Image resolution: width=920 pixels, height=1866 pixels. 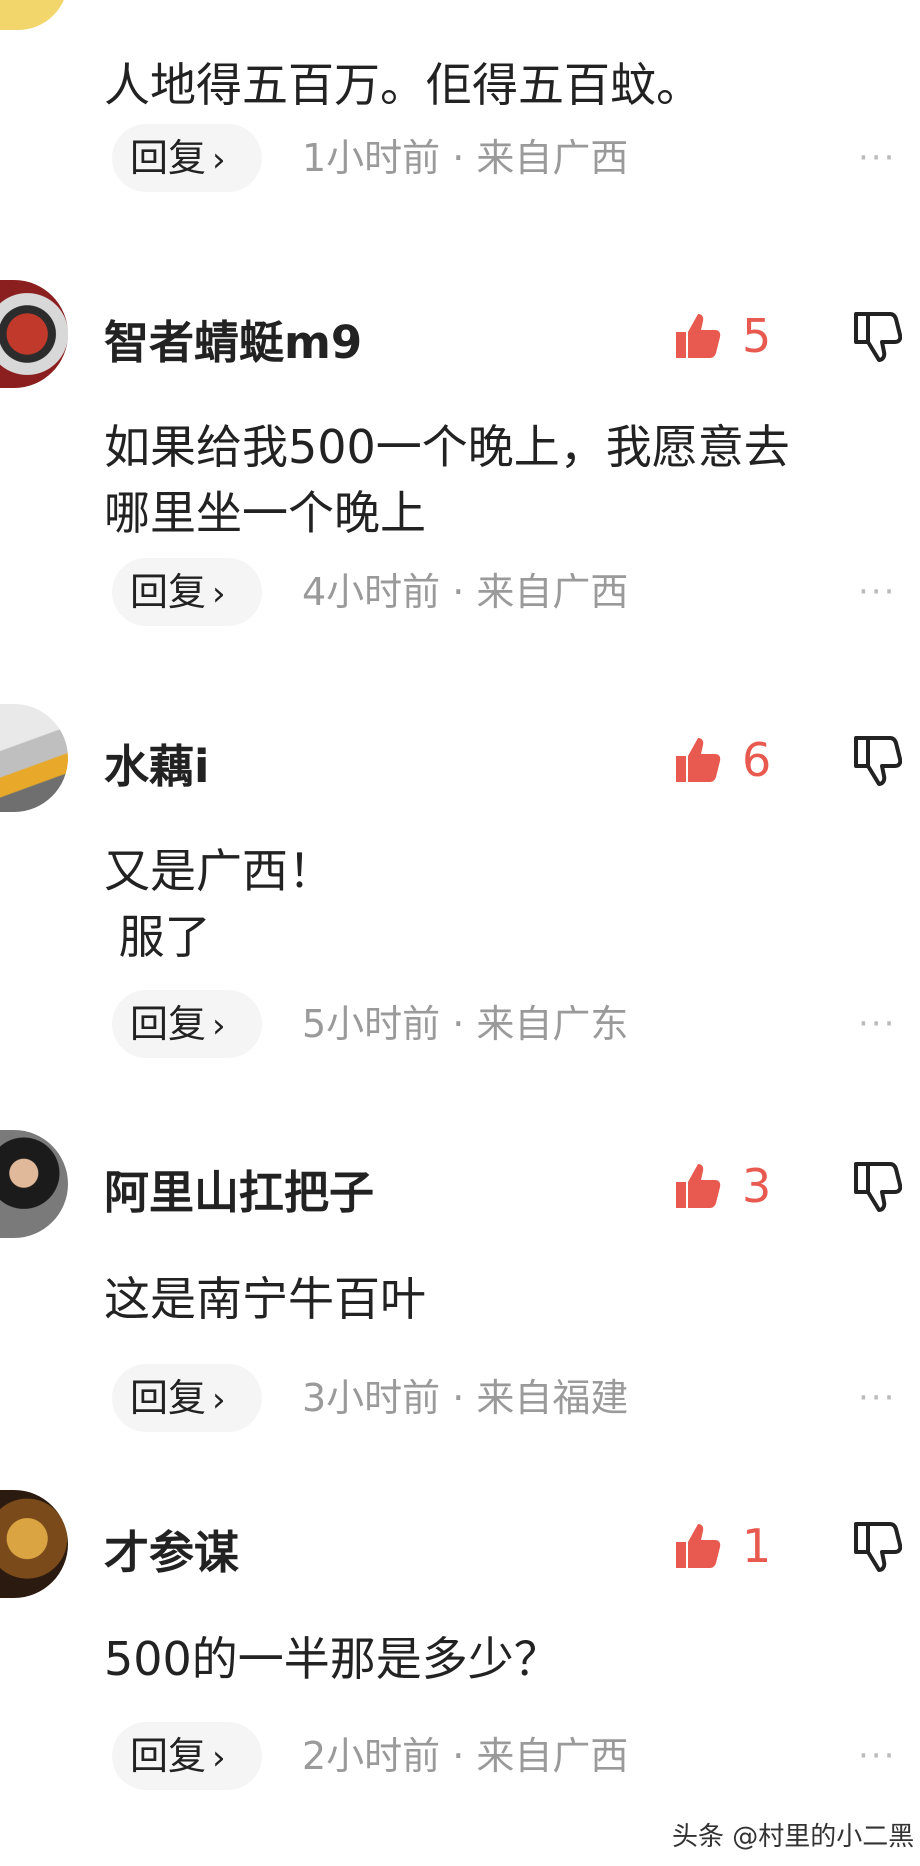 What do you see at coordinates (403, 85) in the screenshot?
I see `comment-body: 人地得五百万。佢得五百蚊。` at bounding box center [403, 85].